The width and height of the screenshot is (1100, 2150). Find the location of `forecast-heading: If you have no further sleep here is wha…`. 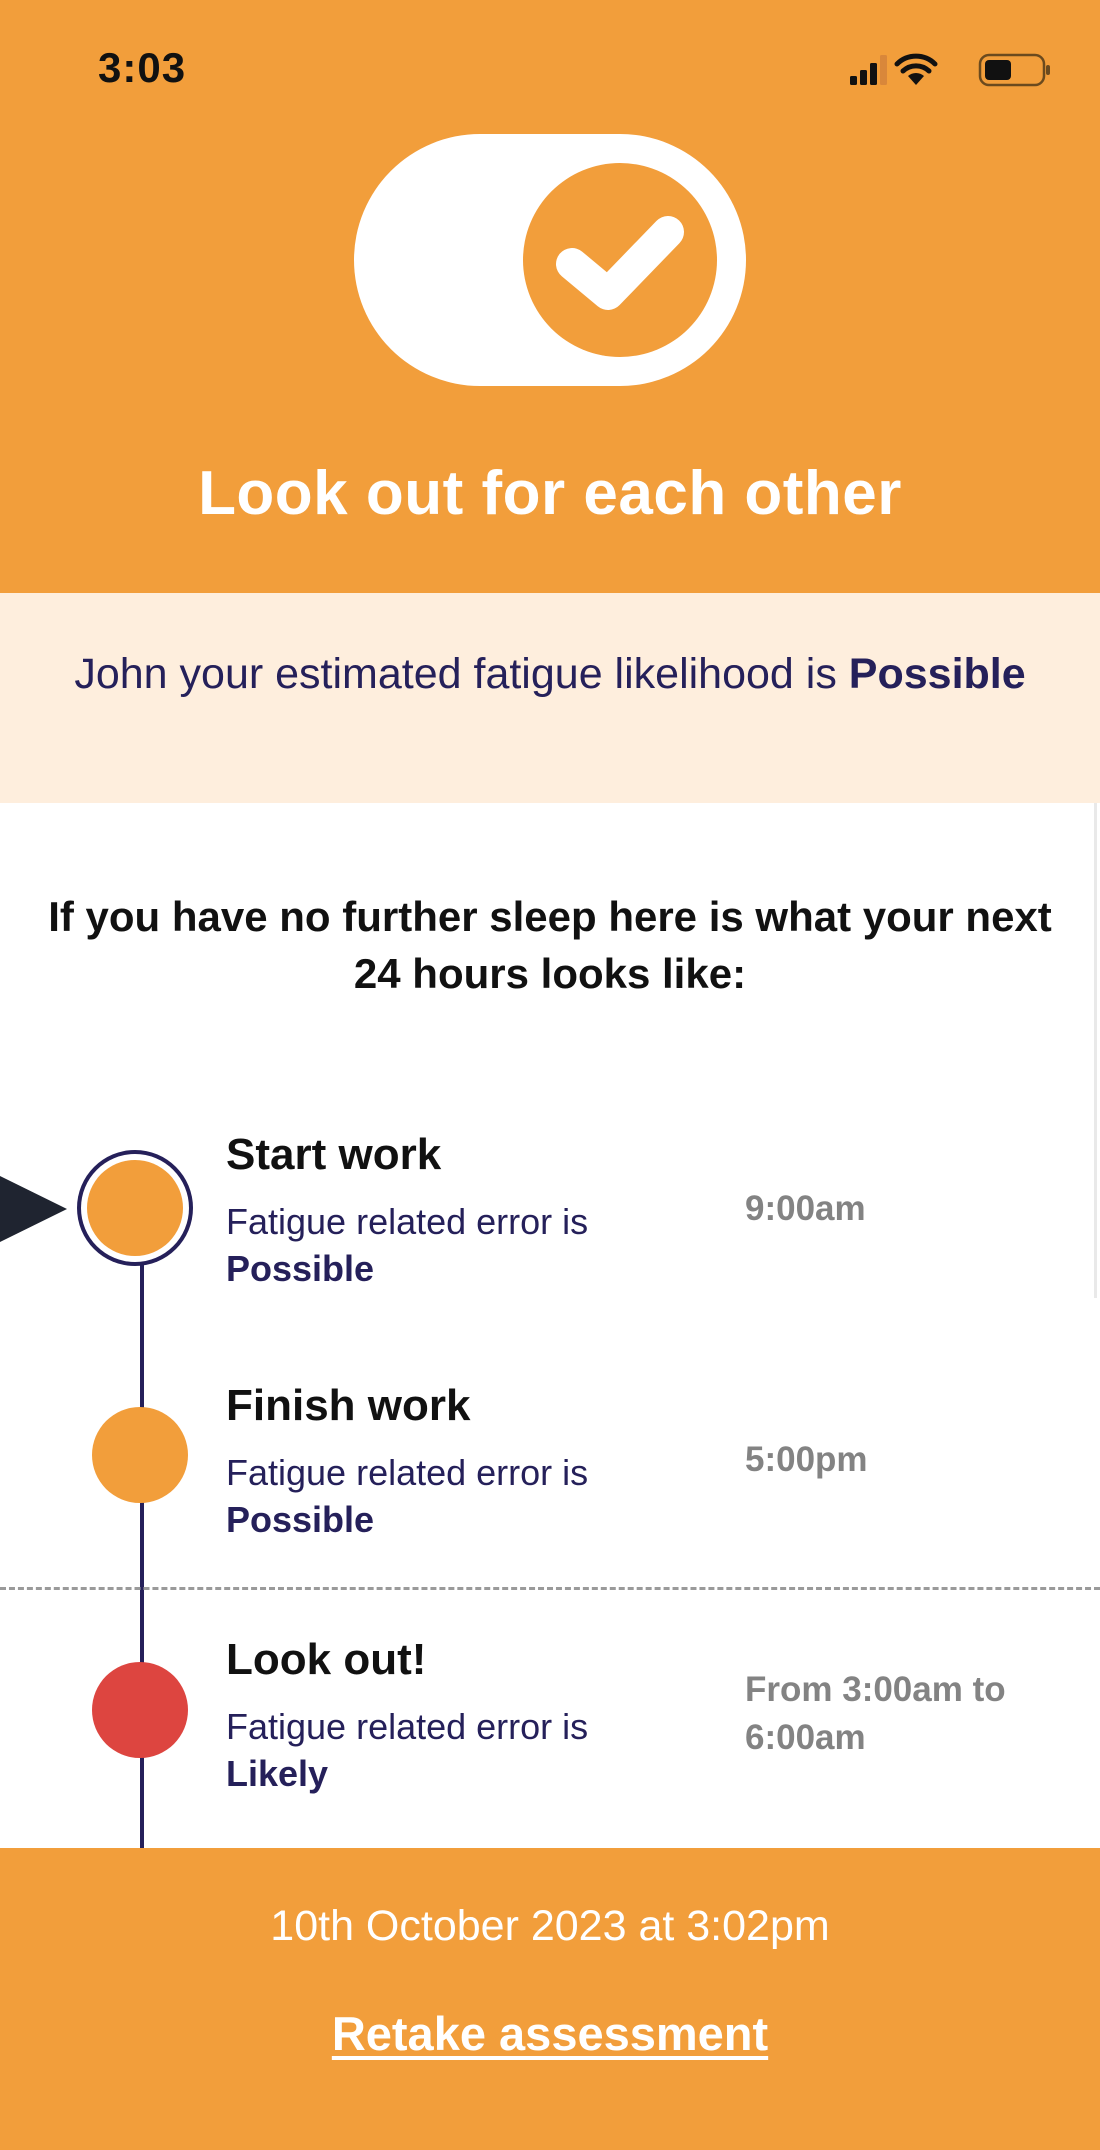

forecast-heading: If you have no further sleep here is wha… is located at coordinates (550, 945).